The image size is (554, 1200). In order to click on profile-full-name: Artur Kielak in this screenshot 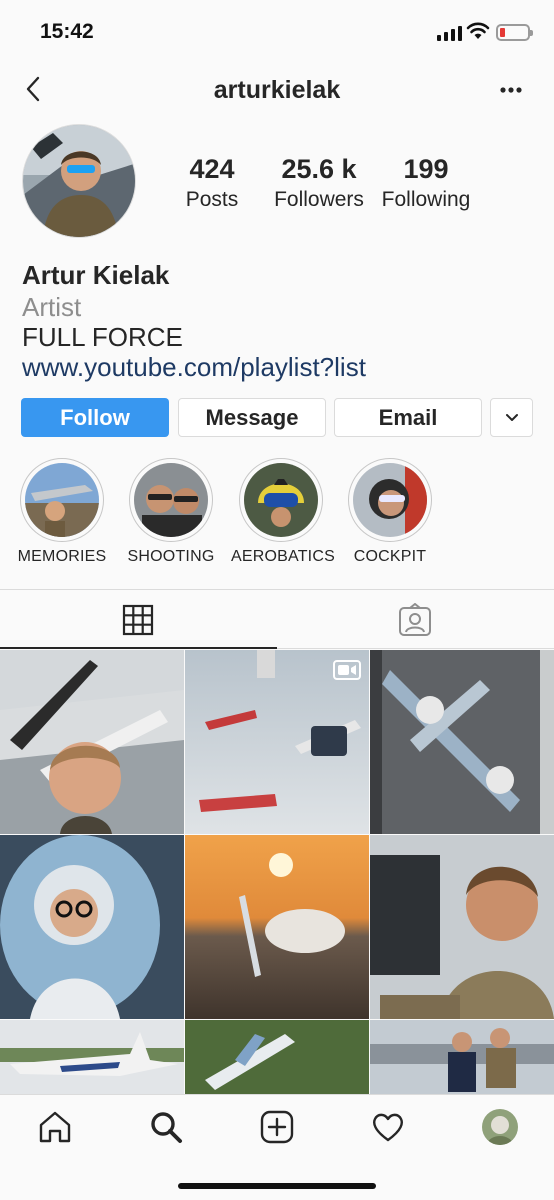, I will do `click(96, 275)`.